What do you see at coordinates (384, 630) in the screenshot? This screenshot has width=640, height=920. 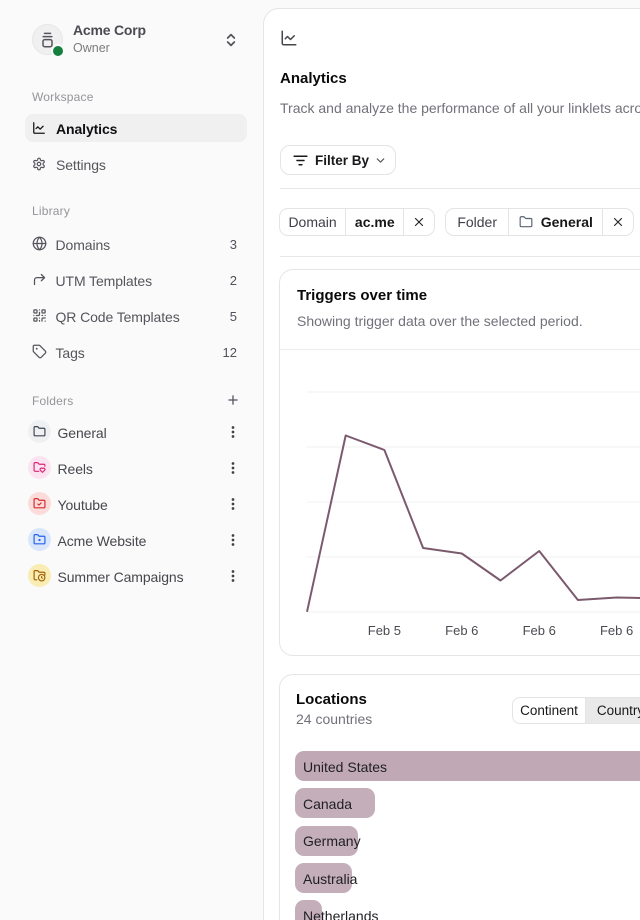 I see `svg-text: Feb 5` at bounding box center [384, 630].